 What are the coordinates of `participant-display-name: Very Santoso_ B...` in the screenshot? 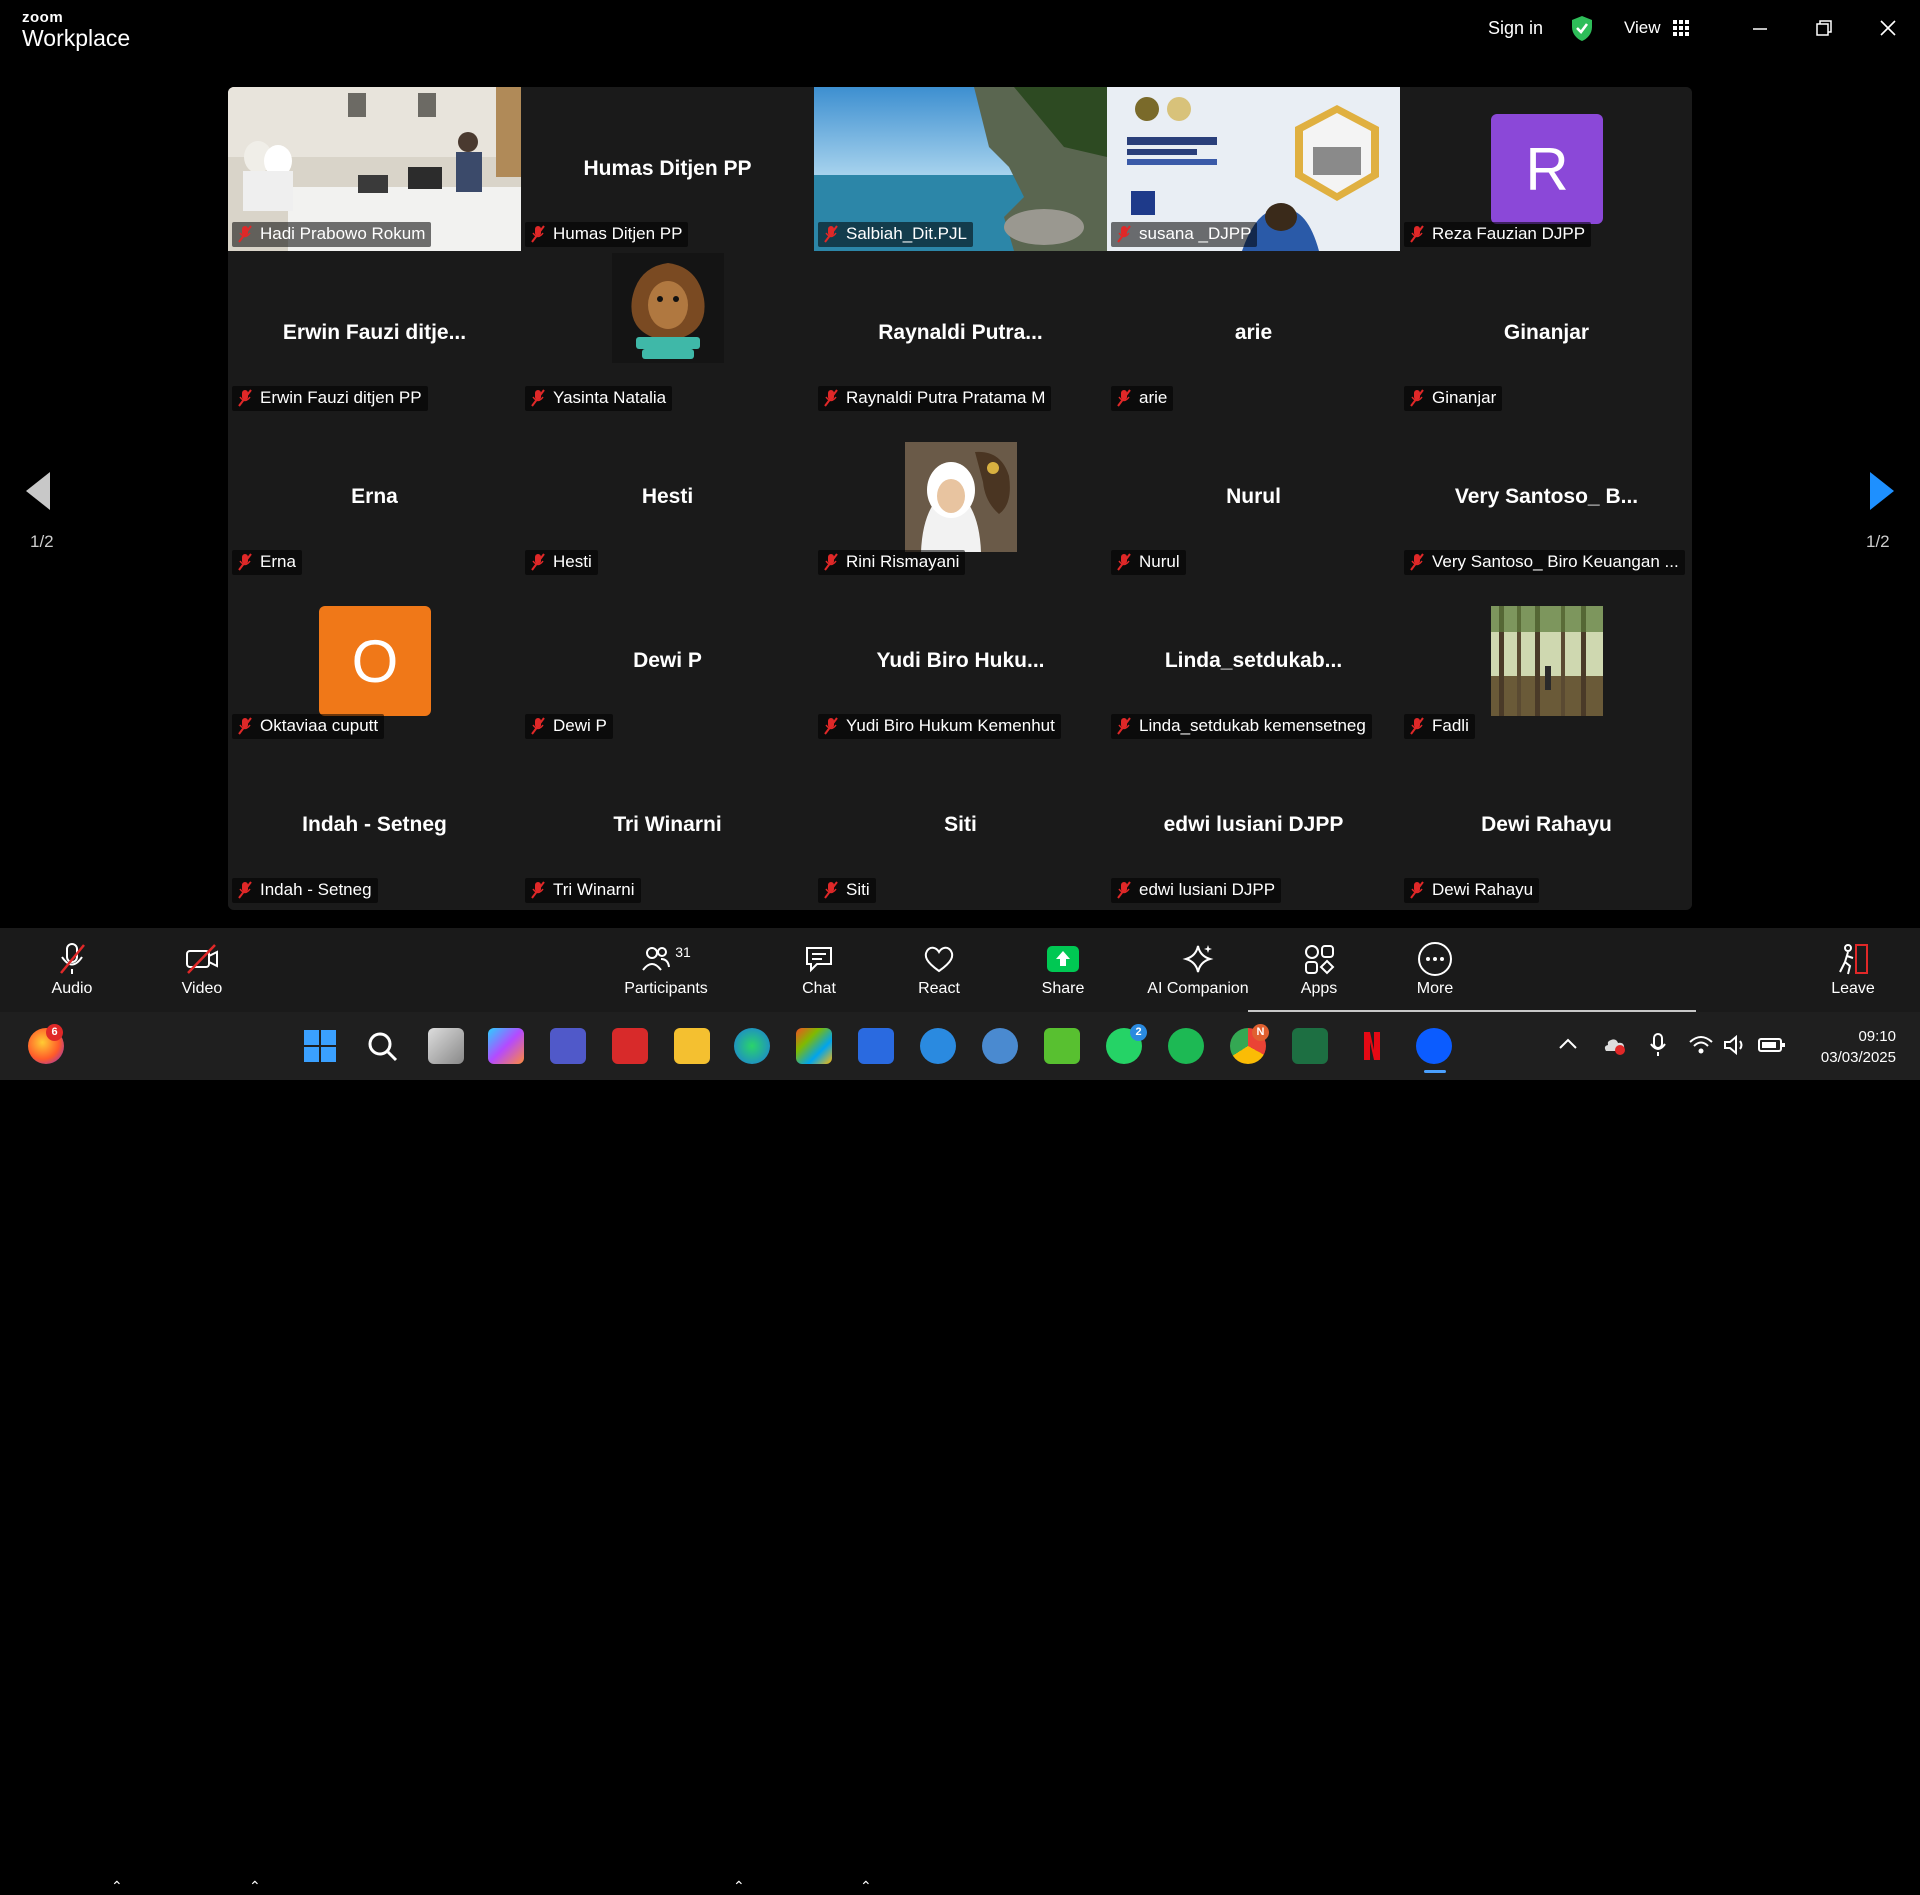 It's located at (1546, 496).